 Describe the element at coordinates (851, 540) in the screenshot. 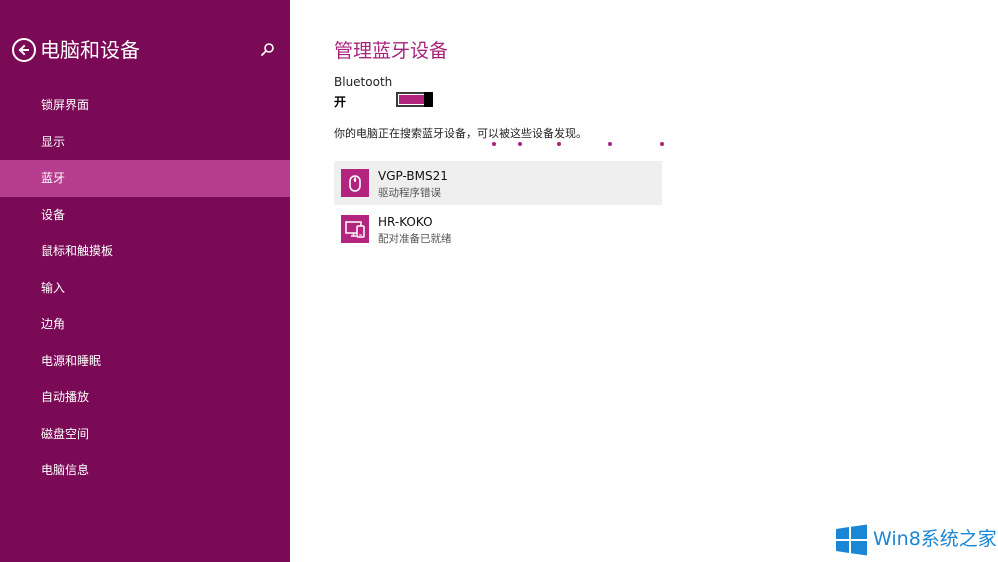

I see `windows-logo-icon` at that location.